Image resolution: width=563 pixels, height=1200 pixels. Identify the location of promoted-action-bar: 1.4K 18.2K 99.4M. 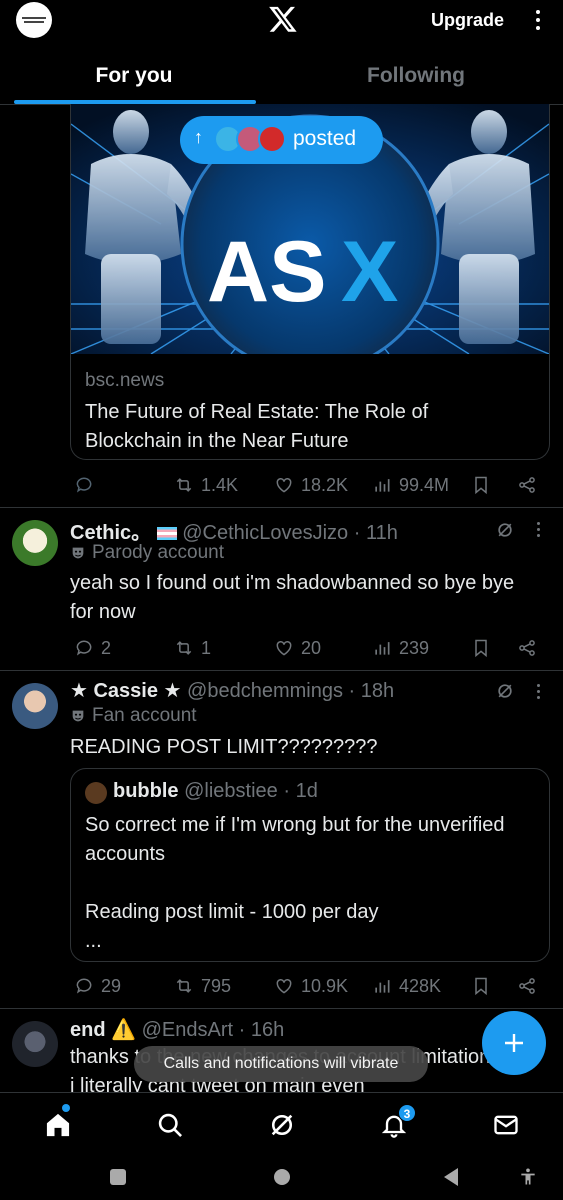
(310, 485).